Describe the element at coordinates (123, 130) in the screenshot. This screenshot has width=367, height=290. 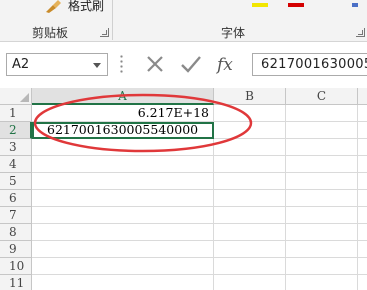
I see `cell-a2: 6217001630005540000` at that location.